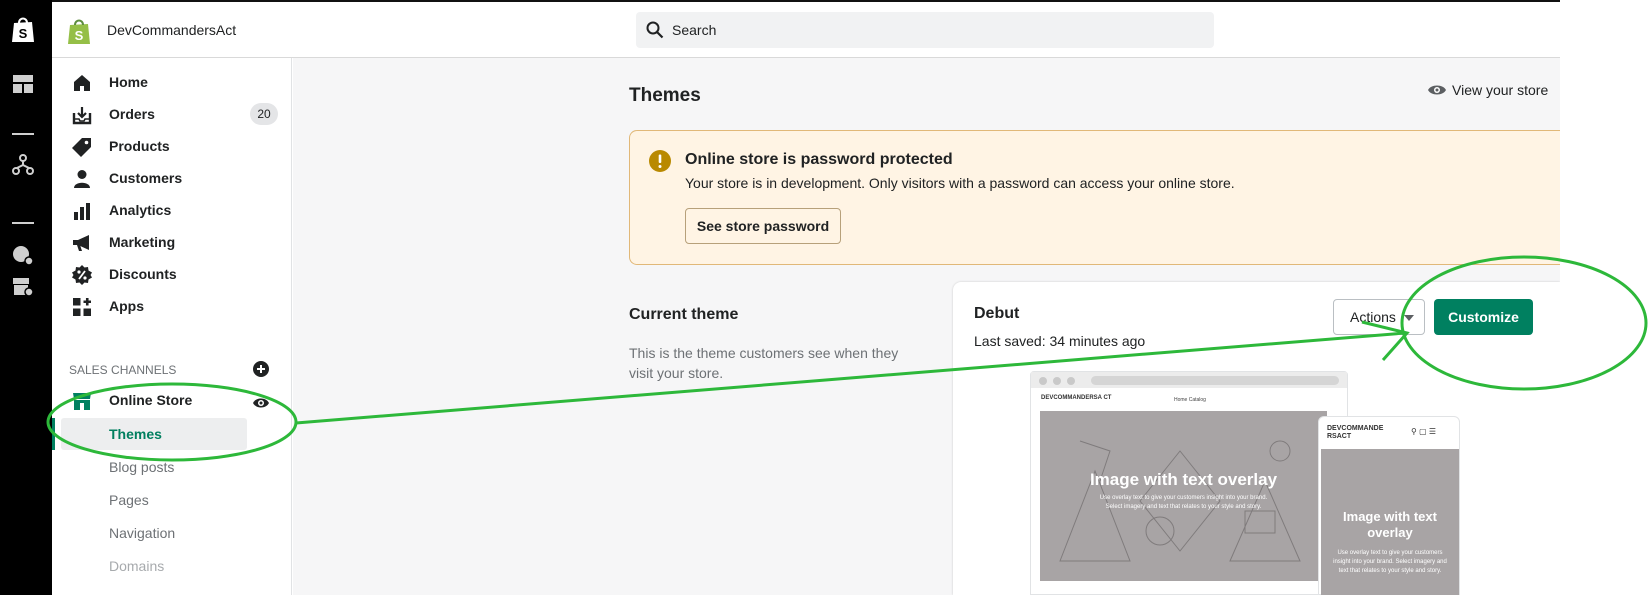 The height and width of the screenshot is (595, 1651). What do you see at coordinates (172, 114) in the screenshot?
I see `sidebar-item-orders: Orders 20` at bounding box center [172, 114].